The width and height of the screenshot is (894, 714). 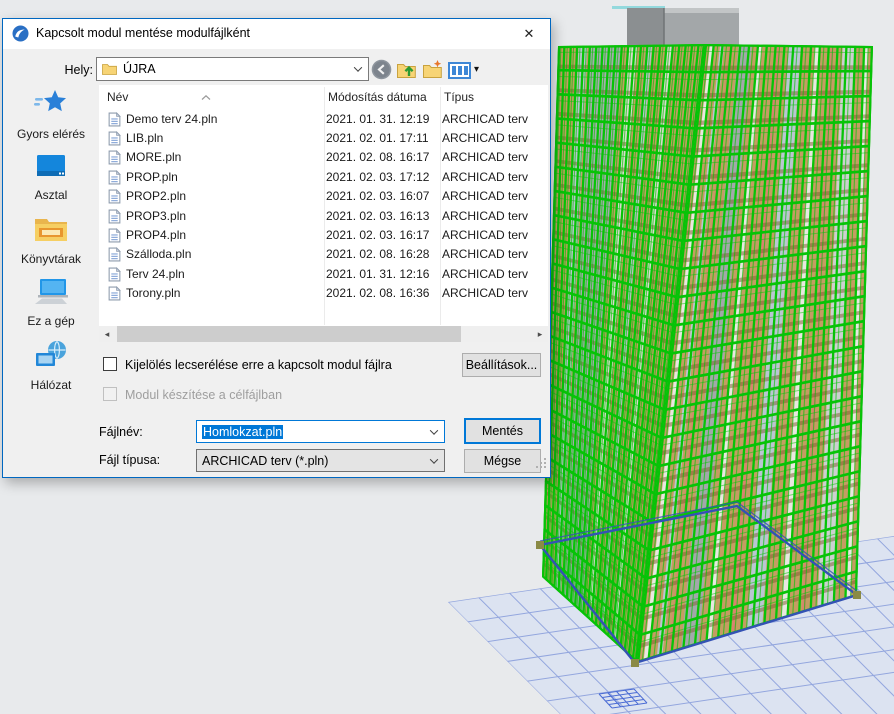 I want to click on sidebar-item-network: Hálózat, so click(x=51, y=366).